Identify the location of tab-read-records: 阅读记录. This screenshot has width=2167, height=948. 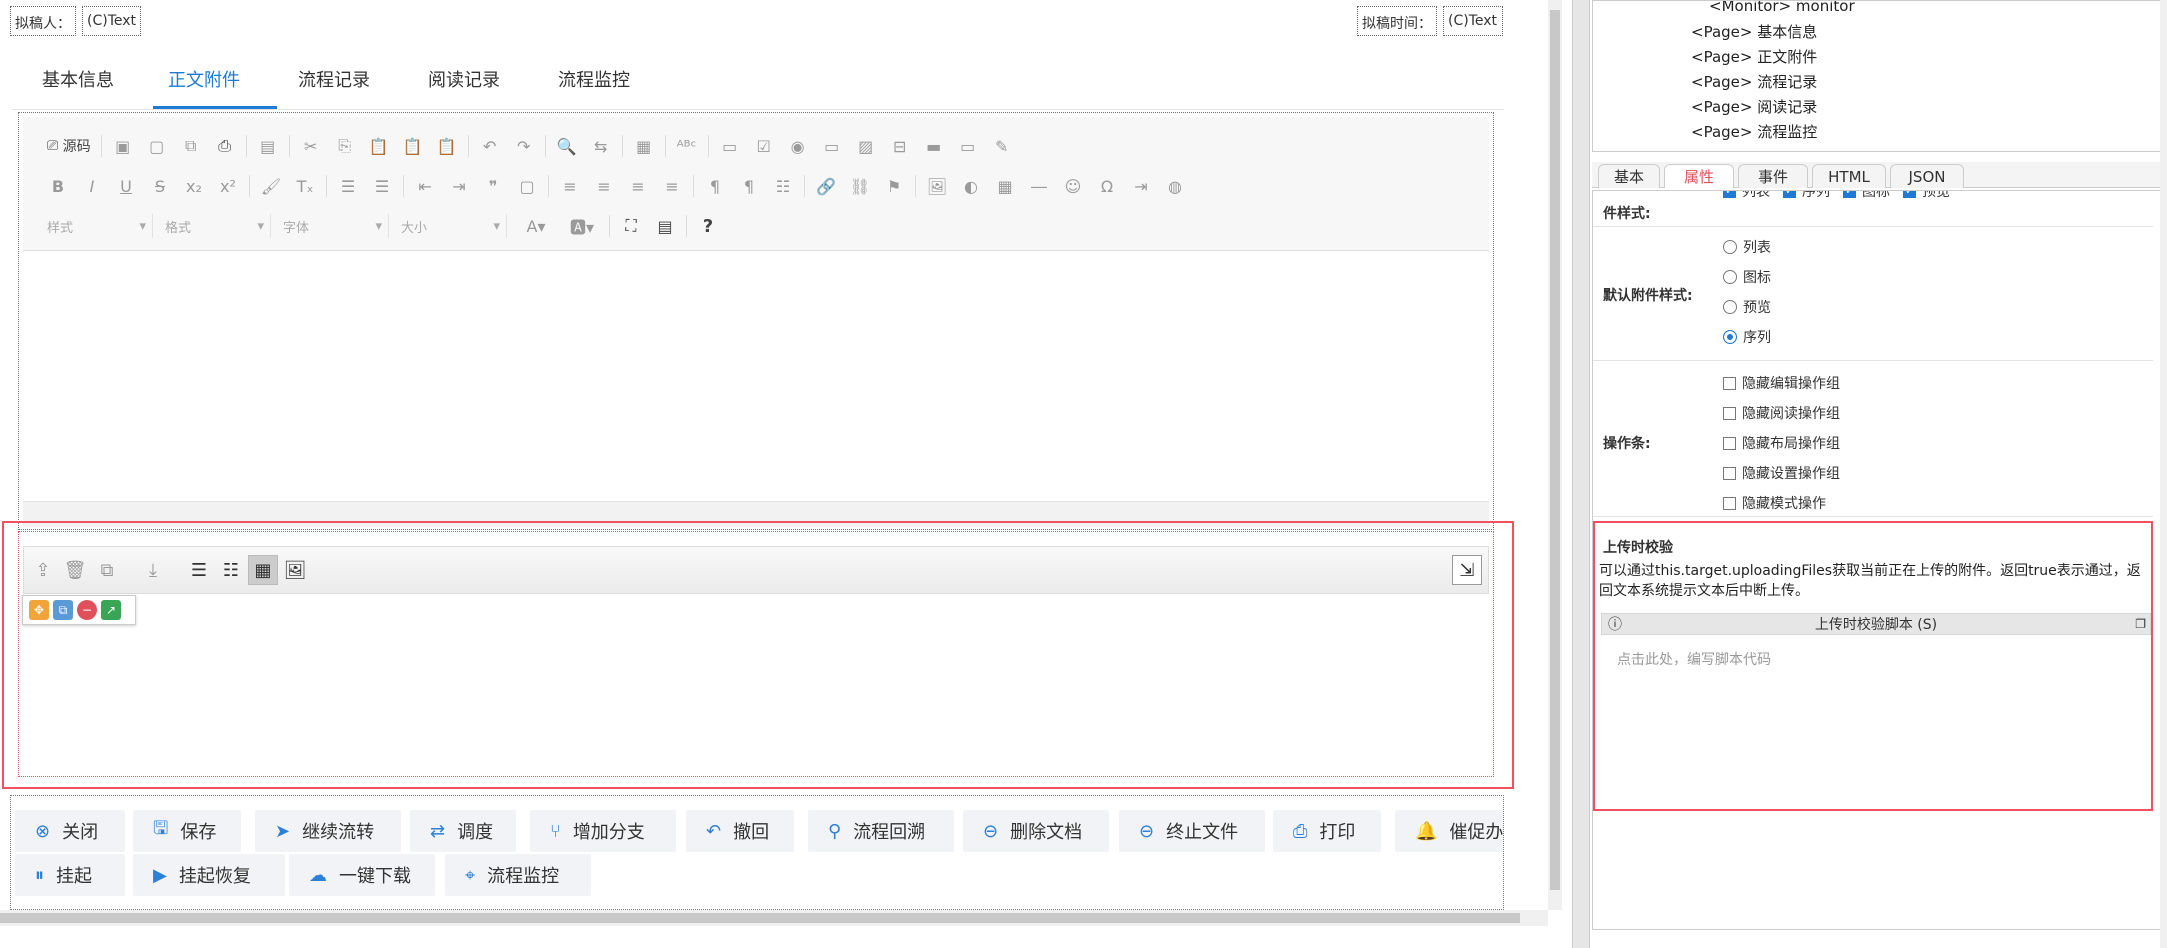
(464, 79).